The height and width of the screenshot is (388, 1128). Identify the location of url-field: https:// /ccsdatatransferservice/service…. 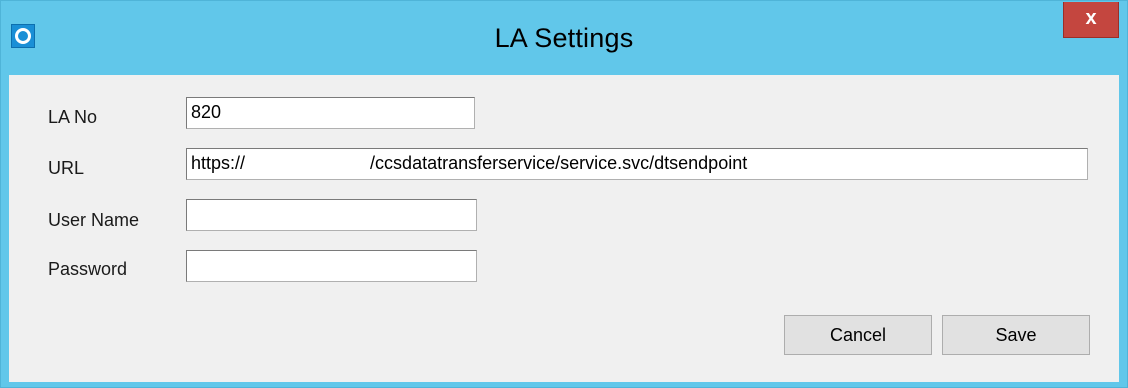
(637, 164).